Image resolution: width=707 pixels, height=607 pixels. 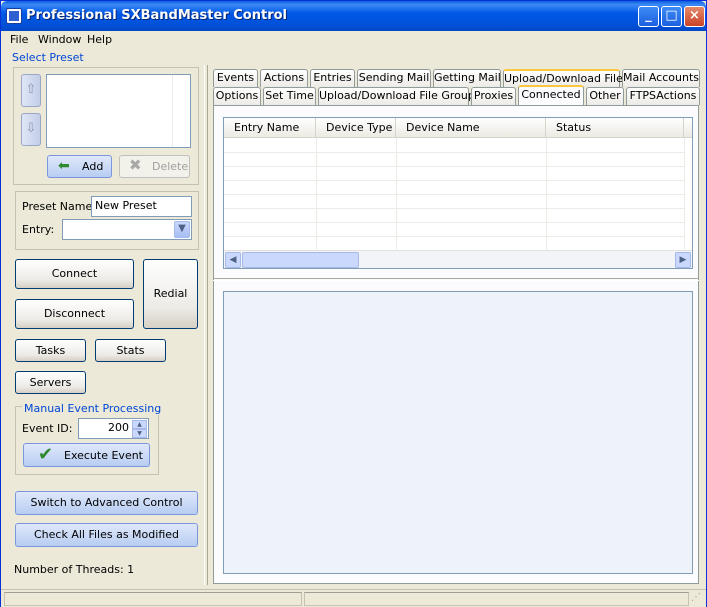 What do you see at coordinates (139, 424) in the screenshot?
I see `spin-up-icon: ▲` at bounding box center [139, 424].